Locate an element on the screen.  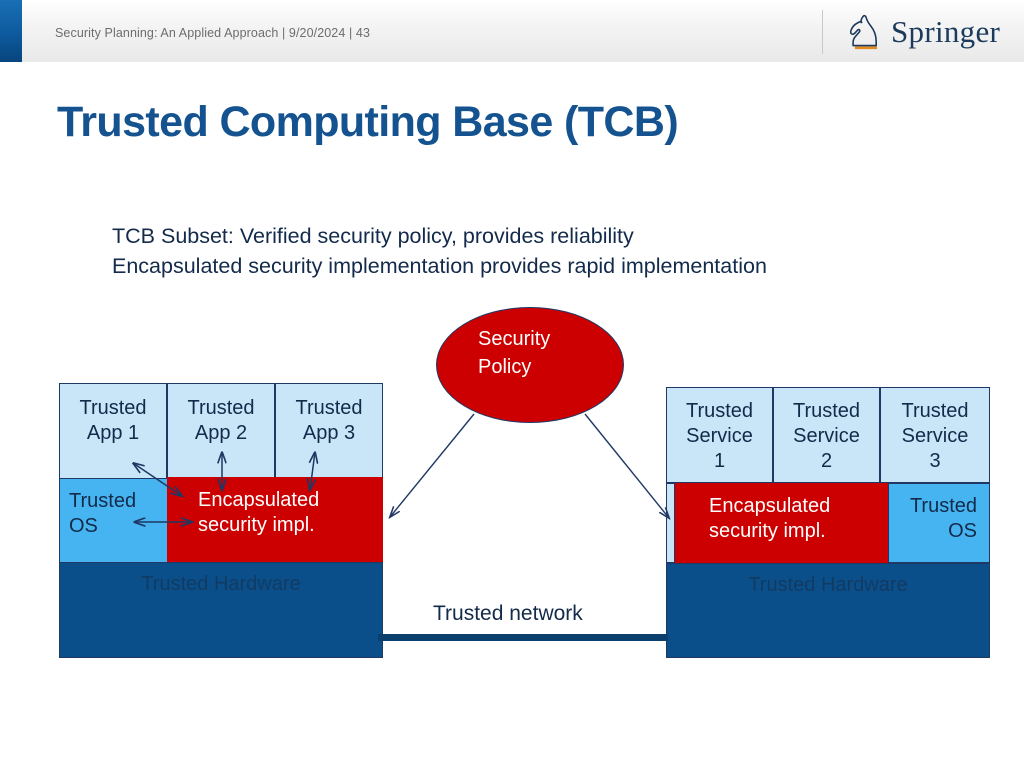
right-service-1-line1: Trusted is located at coordinates (719, 411).